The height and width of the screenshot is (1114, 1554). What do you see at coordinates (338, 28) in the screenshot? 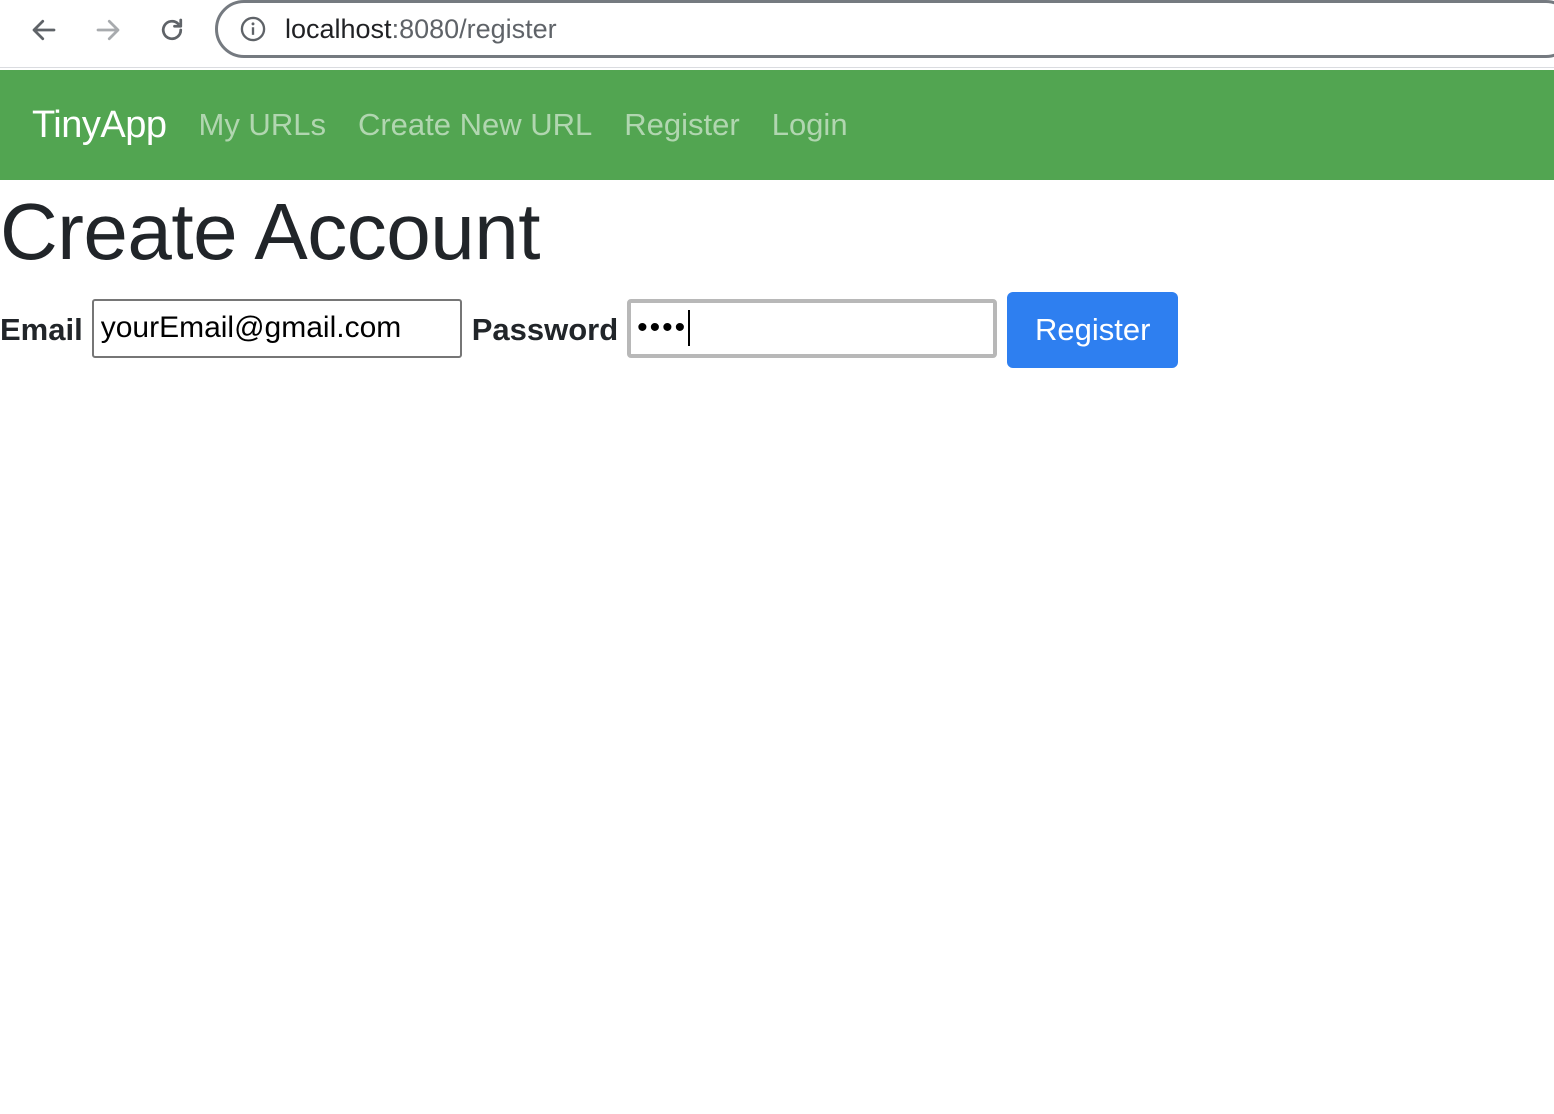
I see `url-host: localhost` at bounding box center [338, 28].